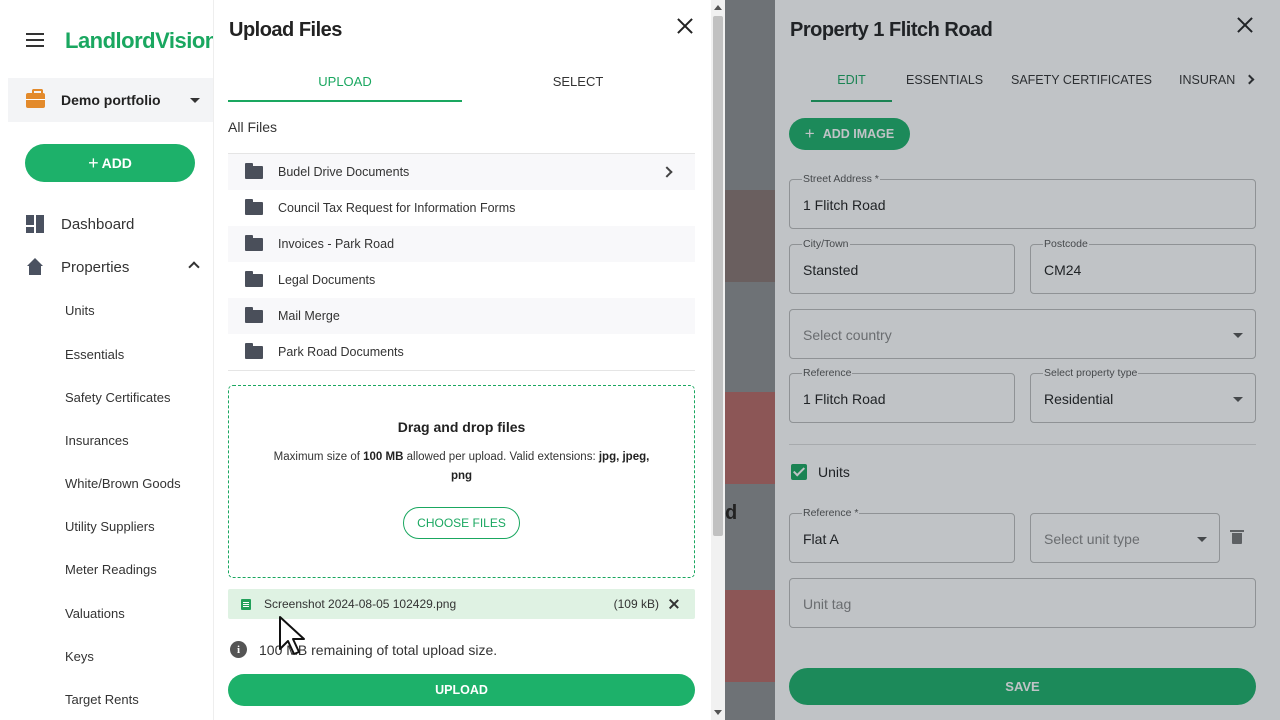 Image resolution: width=1280 pixels, height=720 pixels. Describe the element at coordinates (831, 270) in the screenshot. I see `field-value: Stansted` at that location.